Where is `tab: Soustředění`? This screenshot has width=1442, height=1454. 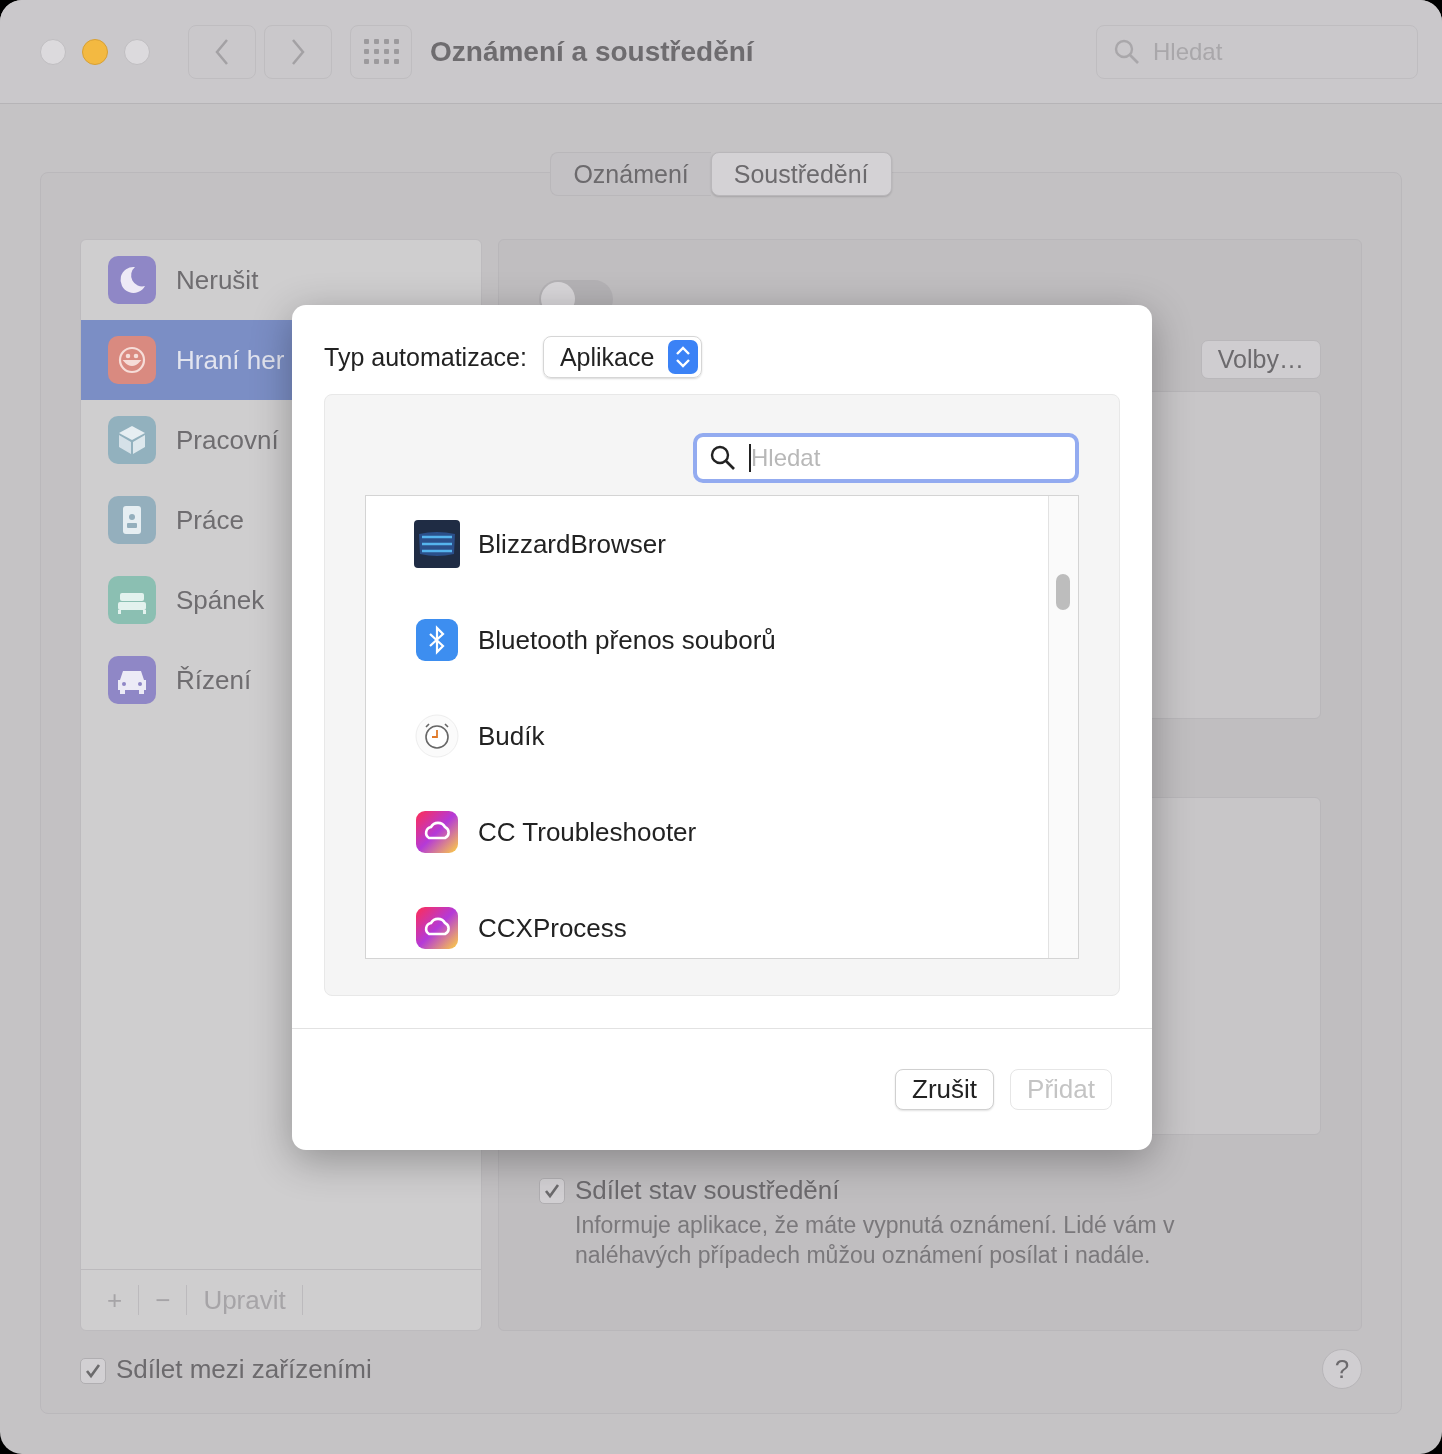 tab: Soustředění is located at coordinates (801, 174).